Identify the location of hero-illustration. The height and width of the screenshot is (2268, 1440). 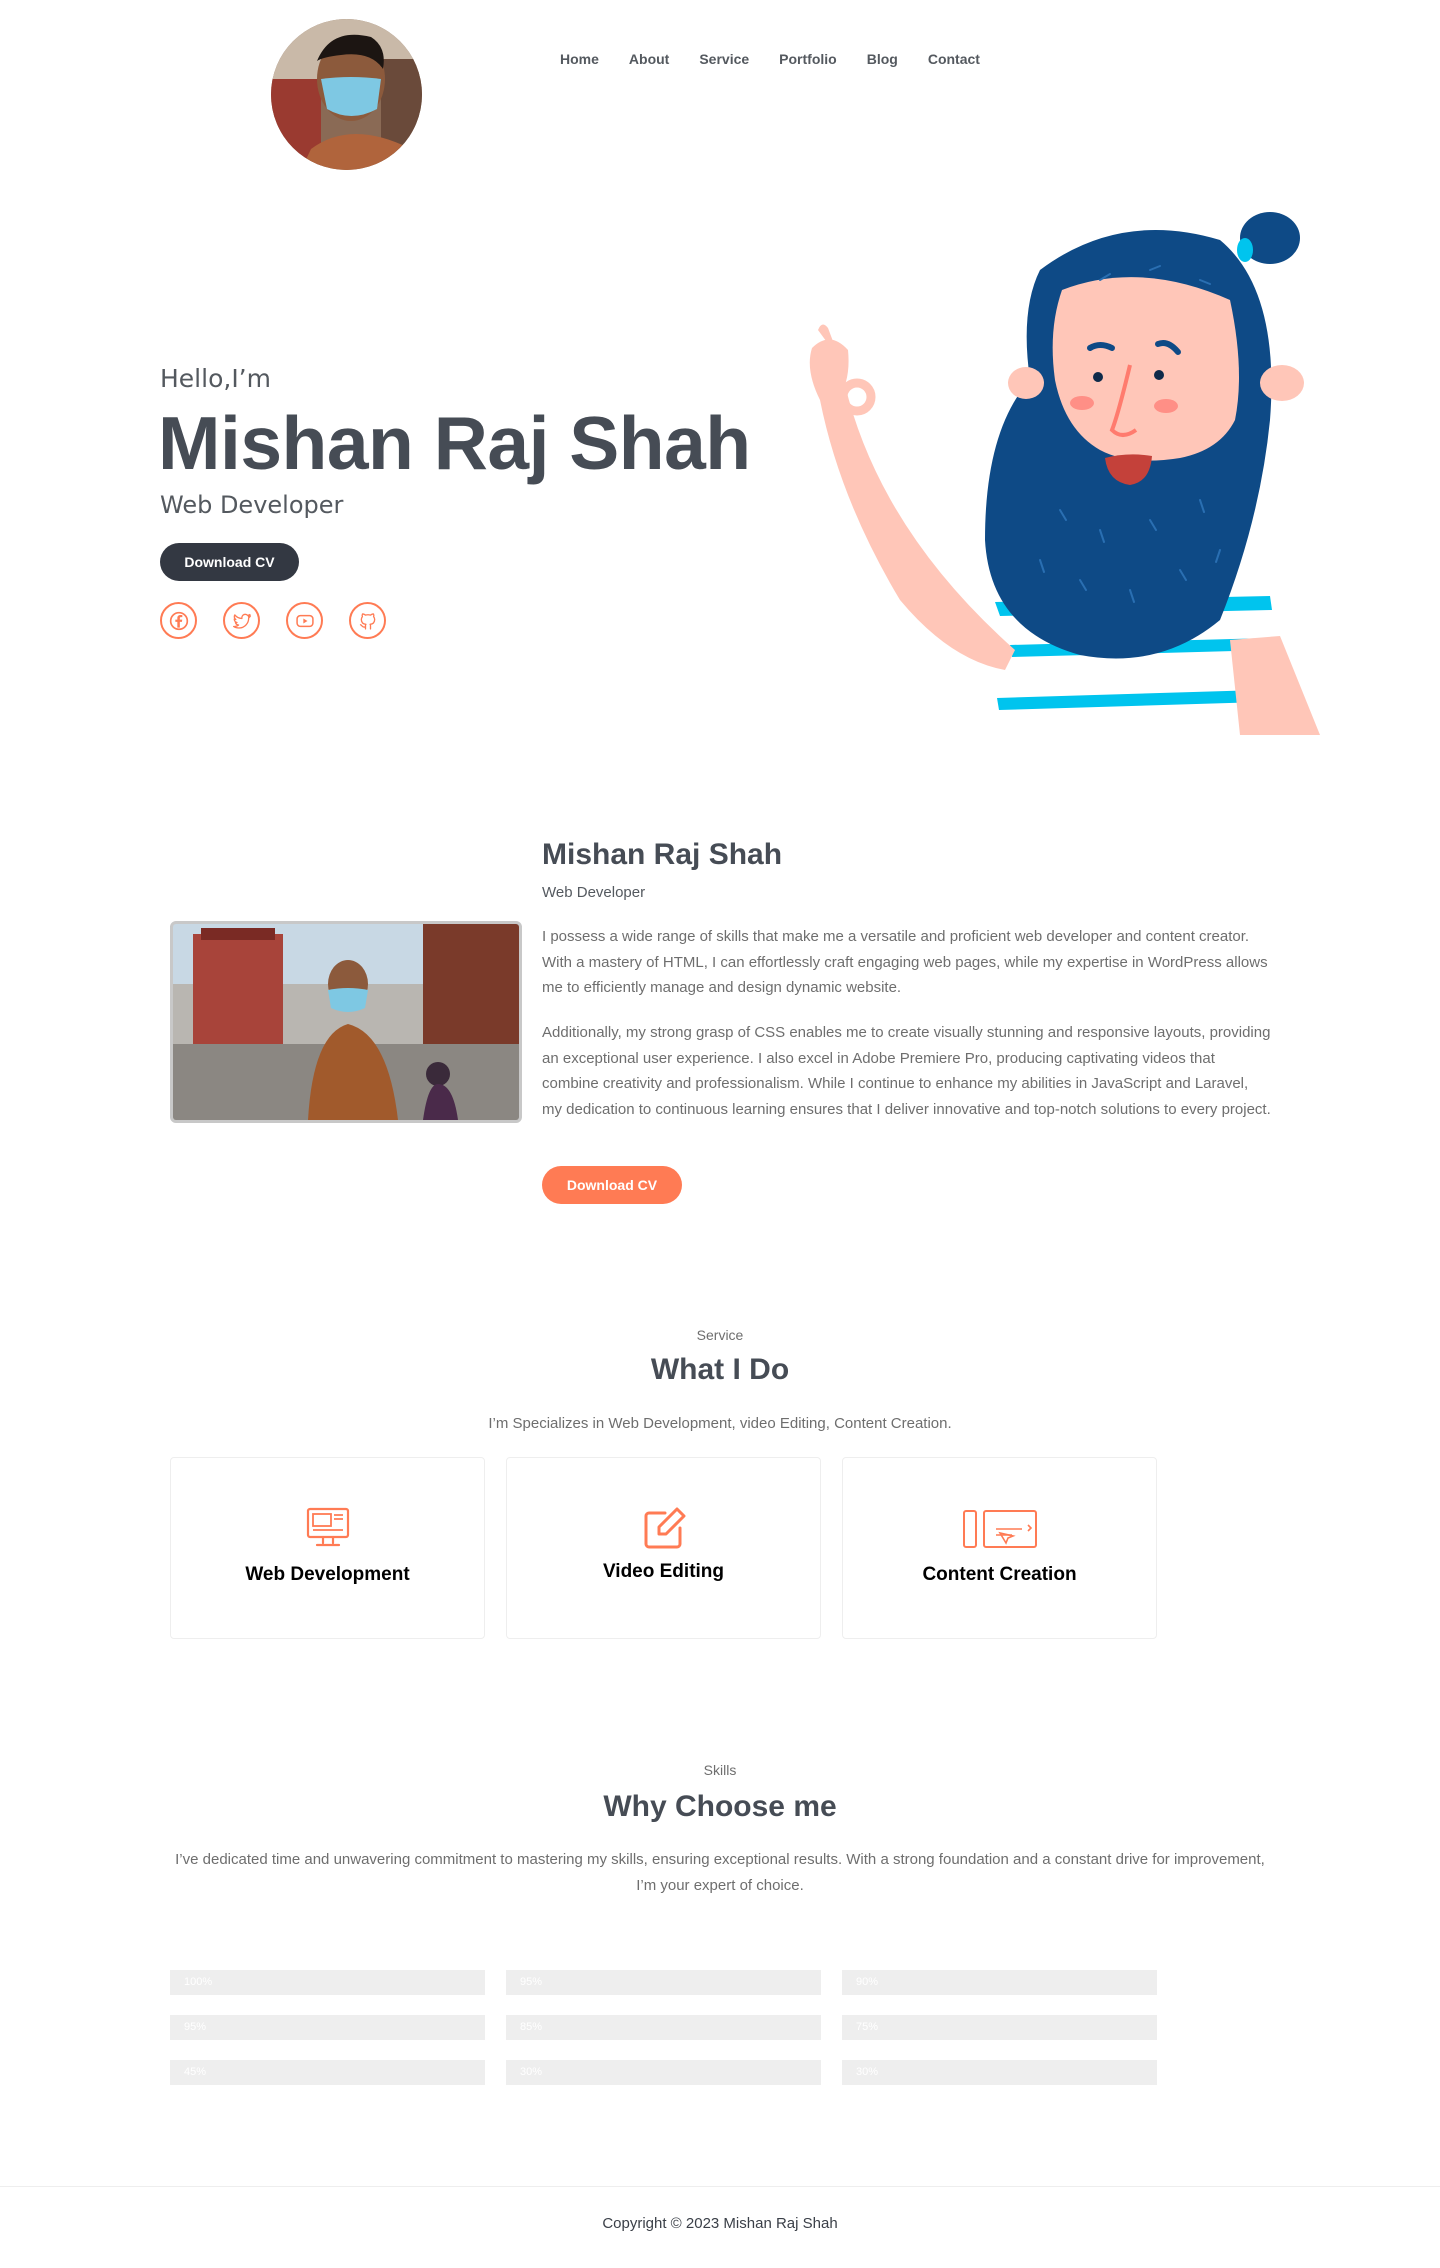
(1070, 470).